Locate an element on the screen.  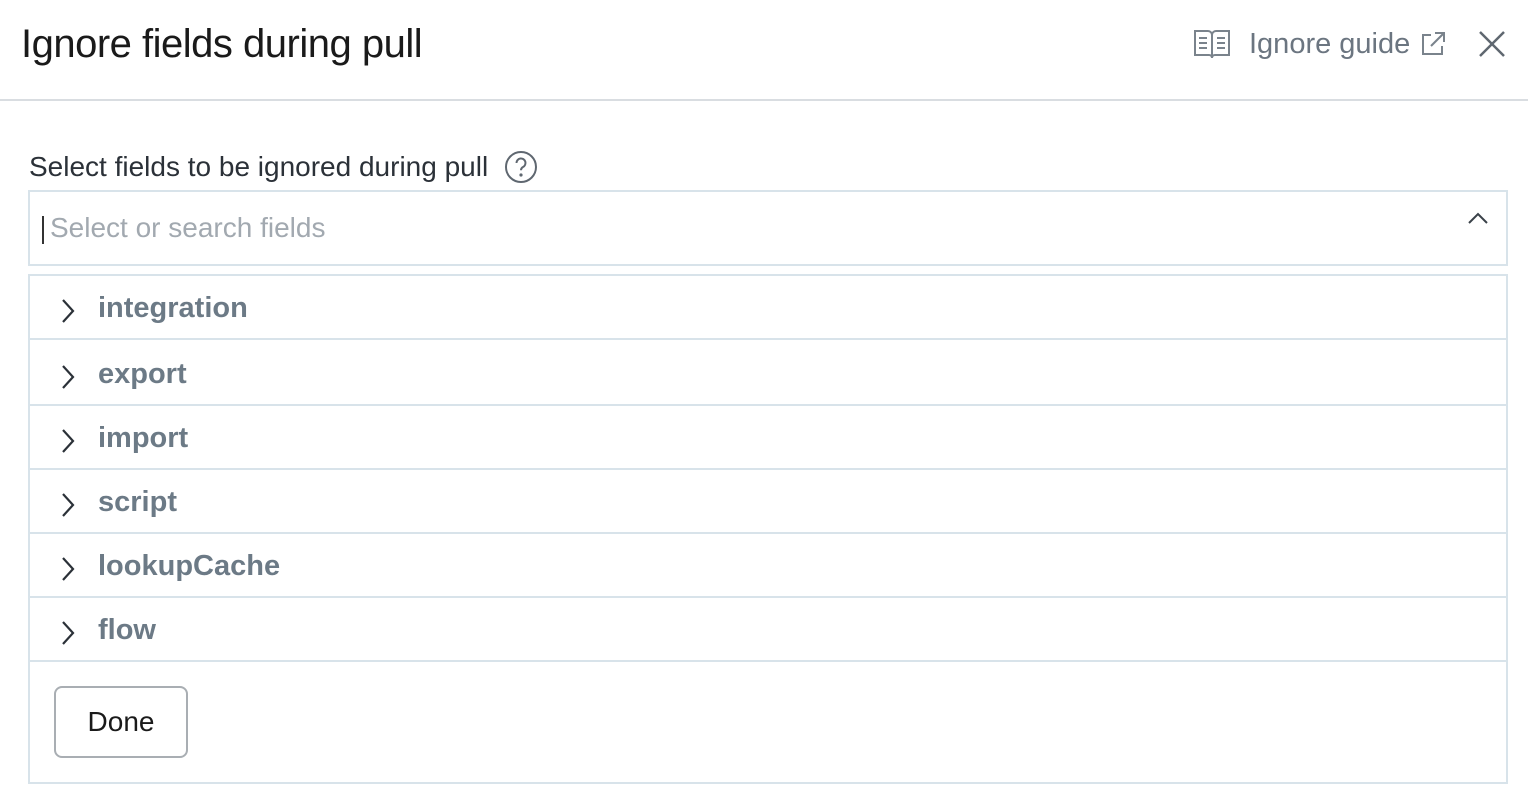
search-fields-input is located at coordinates (742, 228).